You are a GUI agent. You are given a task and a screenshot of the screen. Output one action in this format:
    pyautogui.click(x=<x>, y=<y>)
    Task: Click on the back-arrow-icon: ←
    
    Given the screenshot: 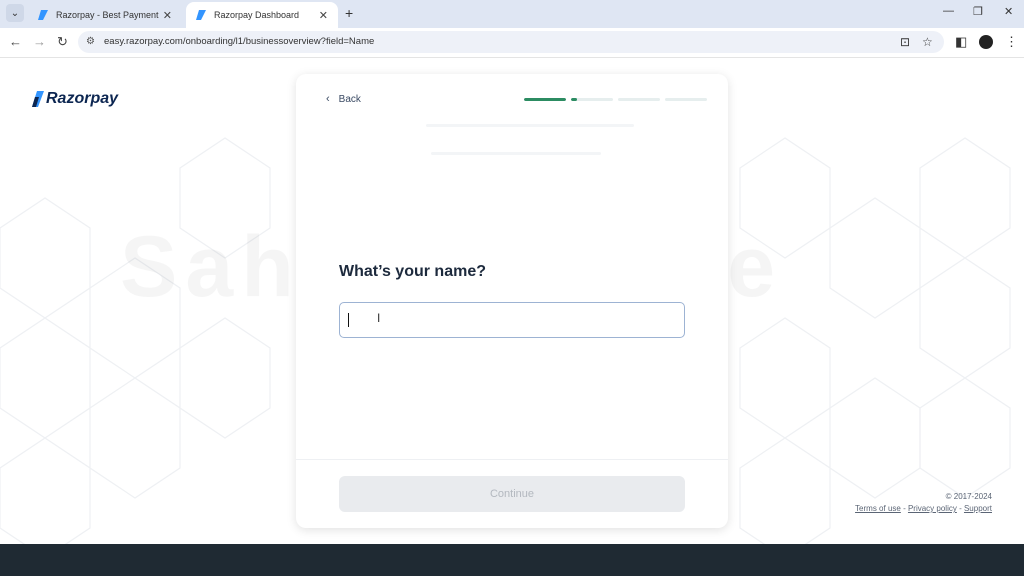 What is the action you would take?
    pyautogui.click(x=15, y=41)
    